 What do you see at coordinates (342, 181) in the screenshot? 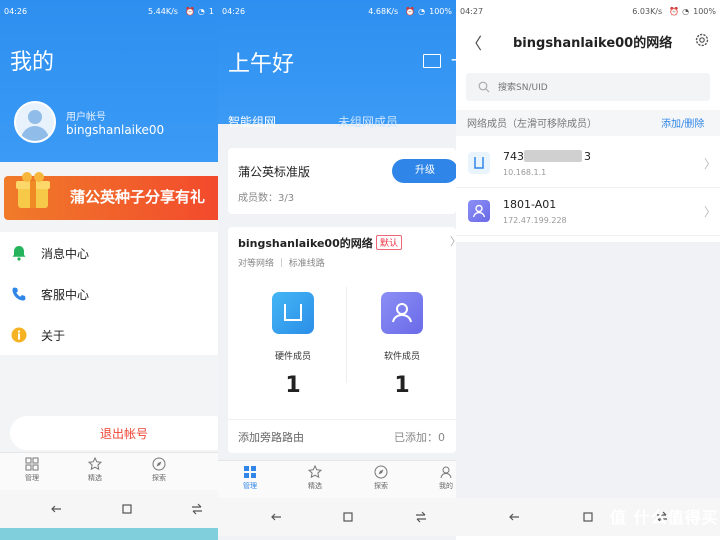
I see `plan-card: 蒲公英标准版 成员数：3/3 升级` at bounding box center [342, 181].